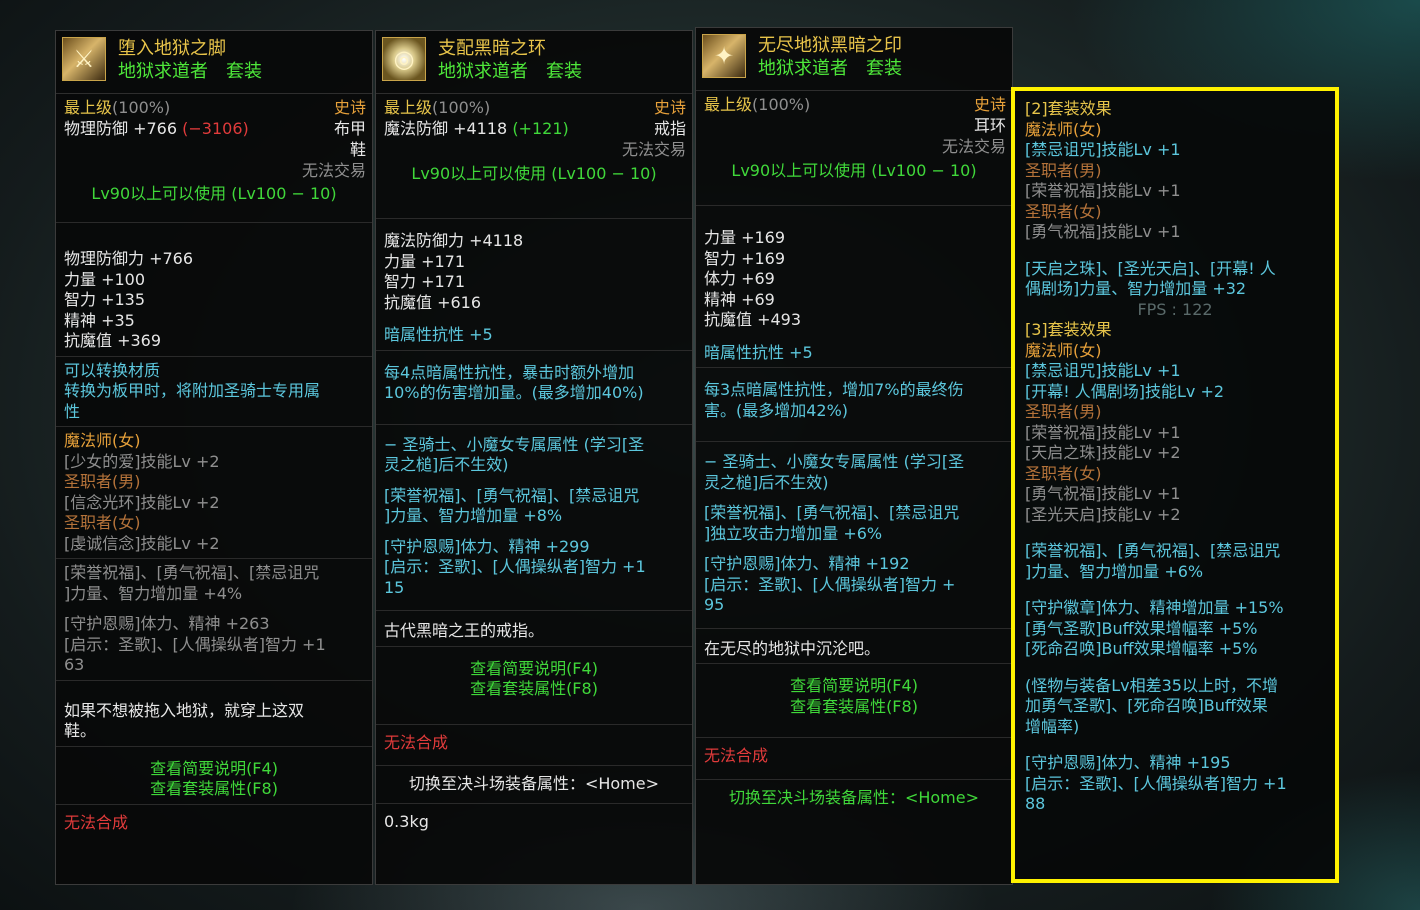  What do you see at coordinates (349, 128) in the screenshot?
I see `item-type: 布甲` at bounding box center [349, 128].